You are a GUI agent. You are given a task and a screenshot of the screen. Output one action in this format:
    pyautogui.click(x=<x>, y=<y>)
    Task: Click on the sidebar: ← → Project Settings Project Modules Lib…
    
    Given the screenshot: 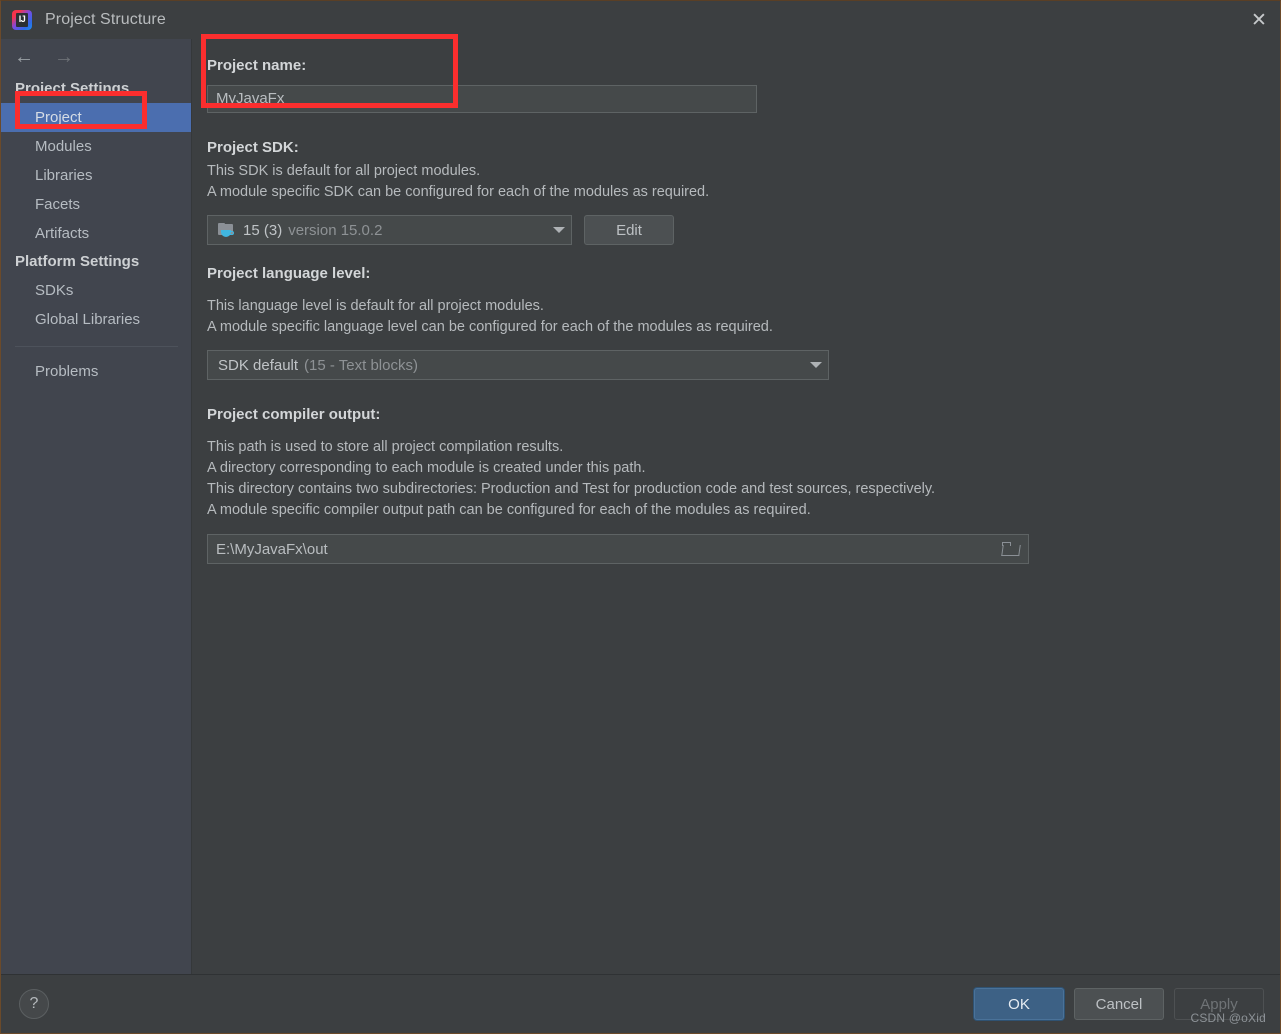 What is the action you would take?
    pyautogui.click(x=96, y=506)
    